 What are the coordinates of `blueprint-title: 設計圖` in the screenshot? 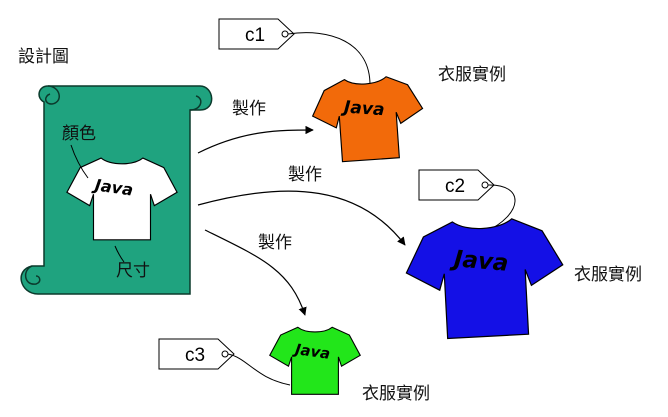 It's located at (43, 57).